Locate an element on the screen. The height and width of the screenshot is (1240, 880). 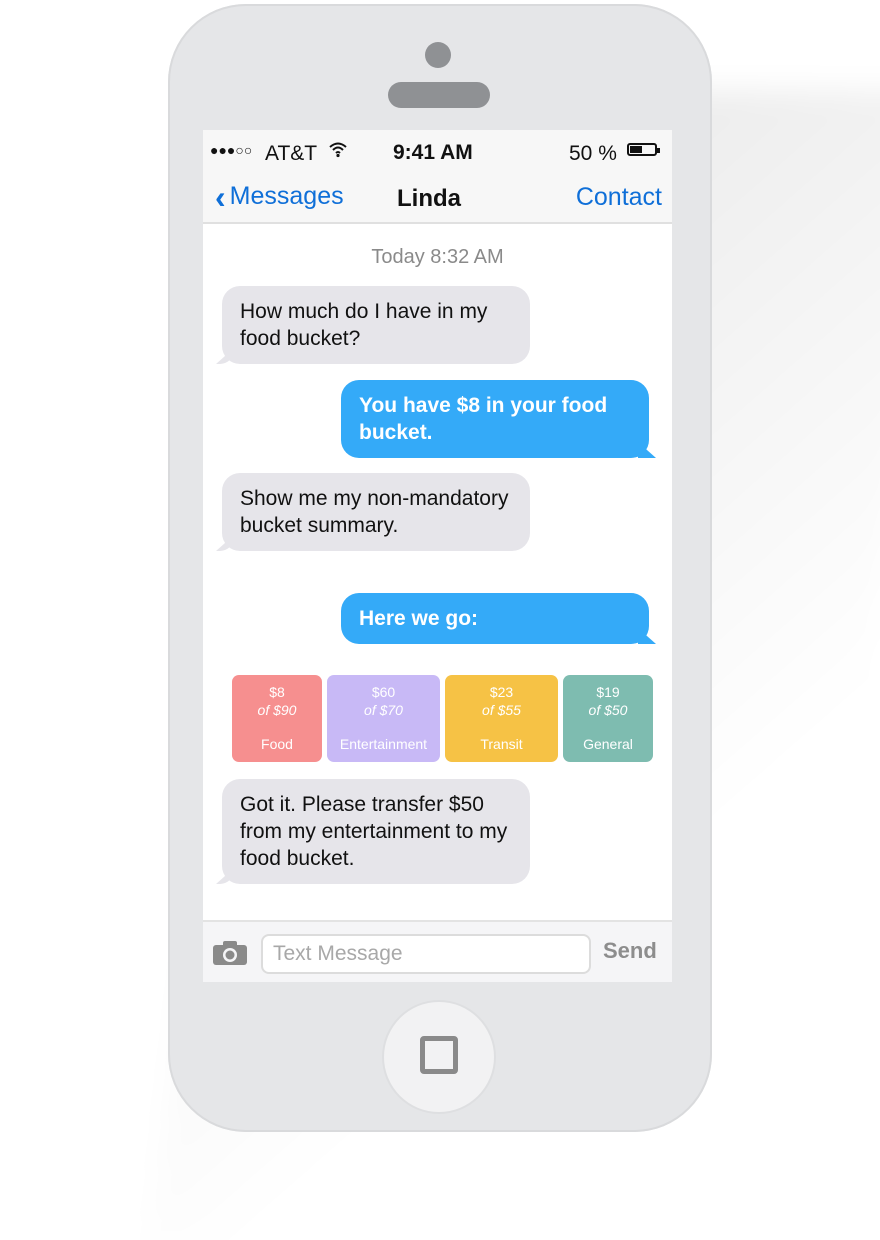
bucket-tile-general: $19 of $50 General is located at coordinates (608, 718).